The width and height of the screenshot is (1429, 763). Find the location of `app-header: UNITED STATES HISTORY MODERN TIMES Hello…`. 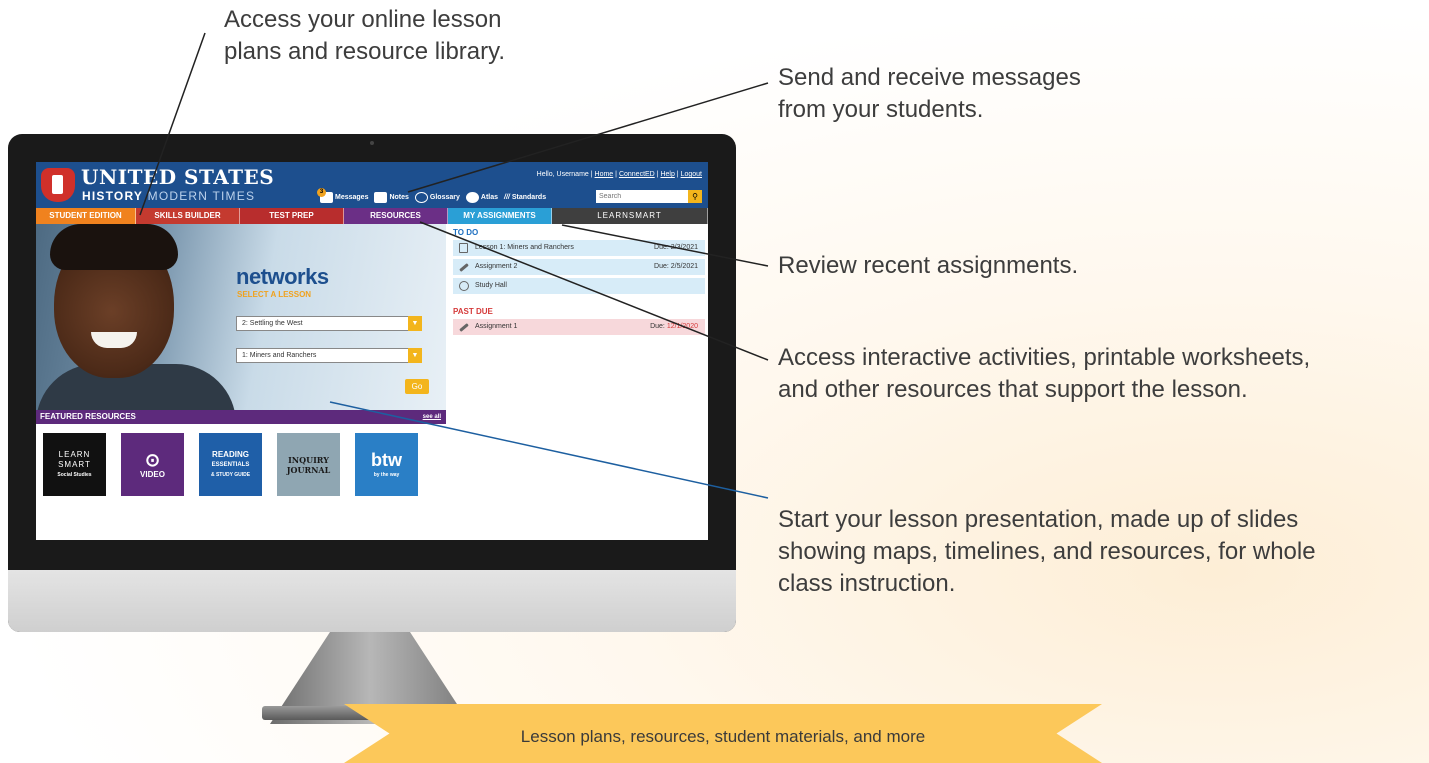

app-header: UNITED STATES HISTORY MODERN TIMES Hello… is located at coordinates (372, 185).